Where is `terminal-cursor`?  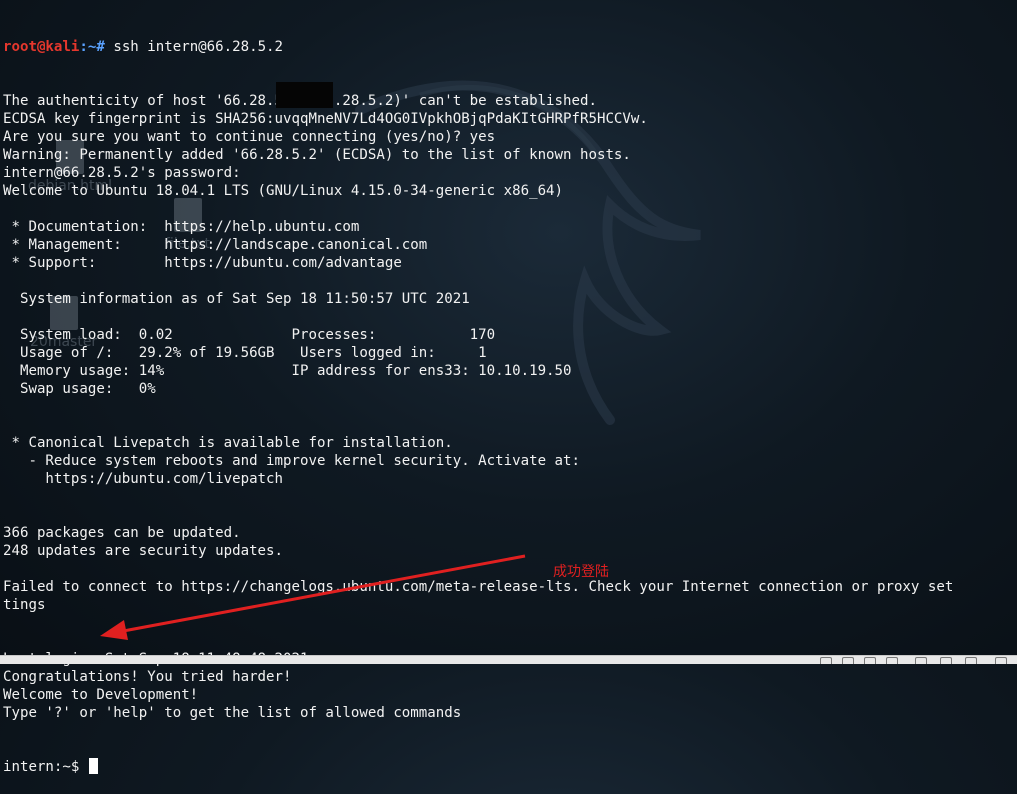 terminal-cursor is located at coordinates (93, 766).